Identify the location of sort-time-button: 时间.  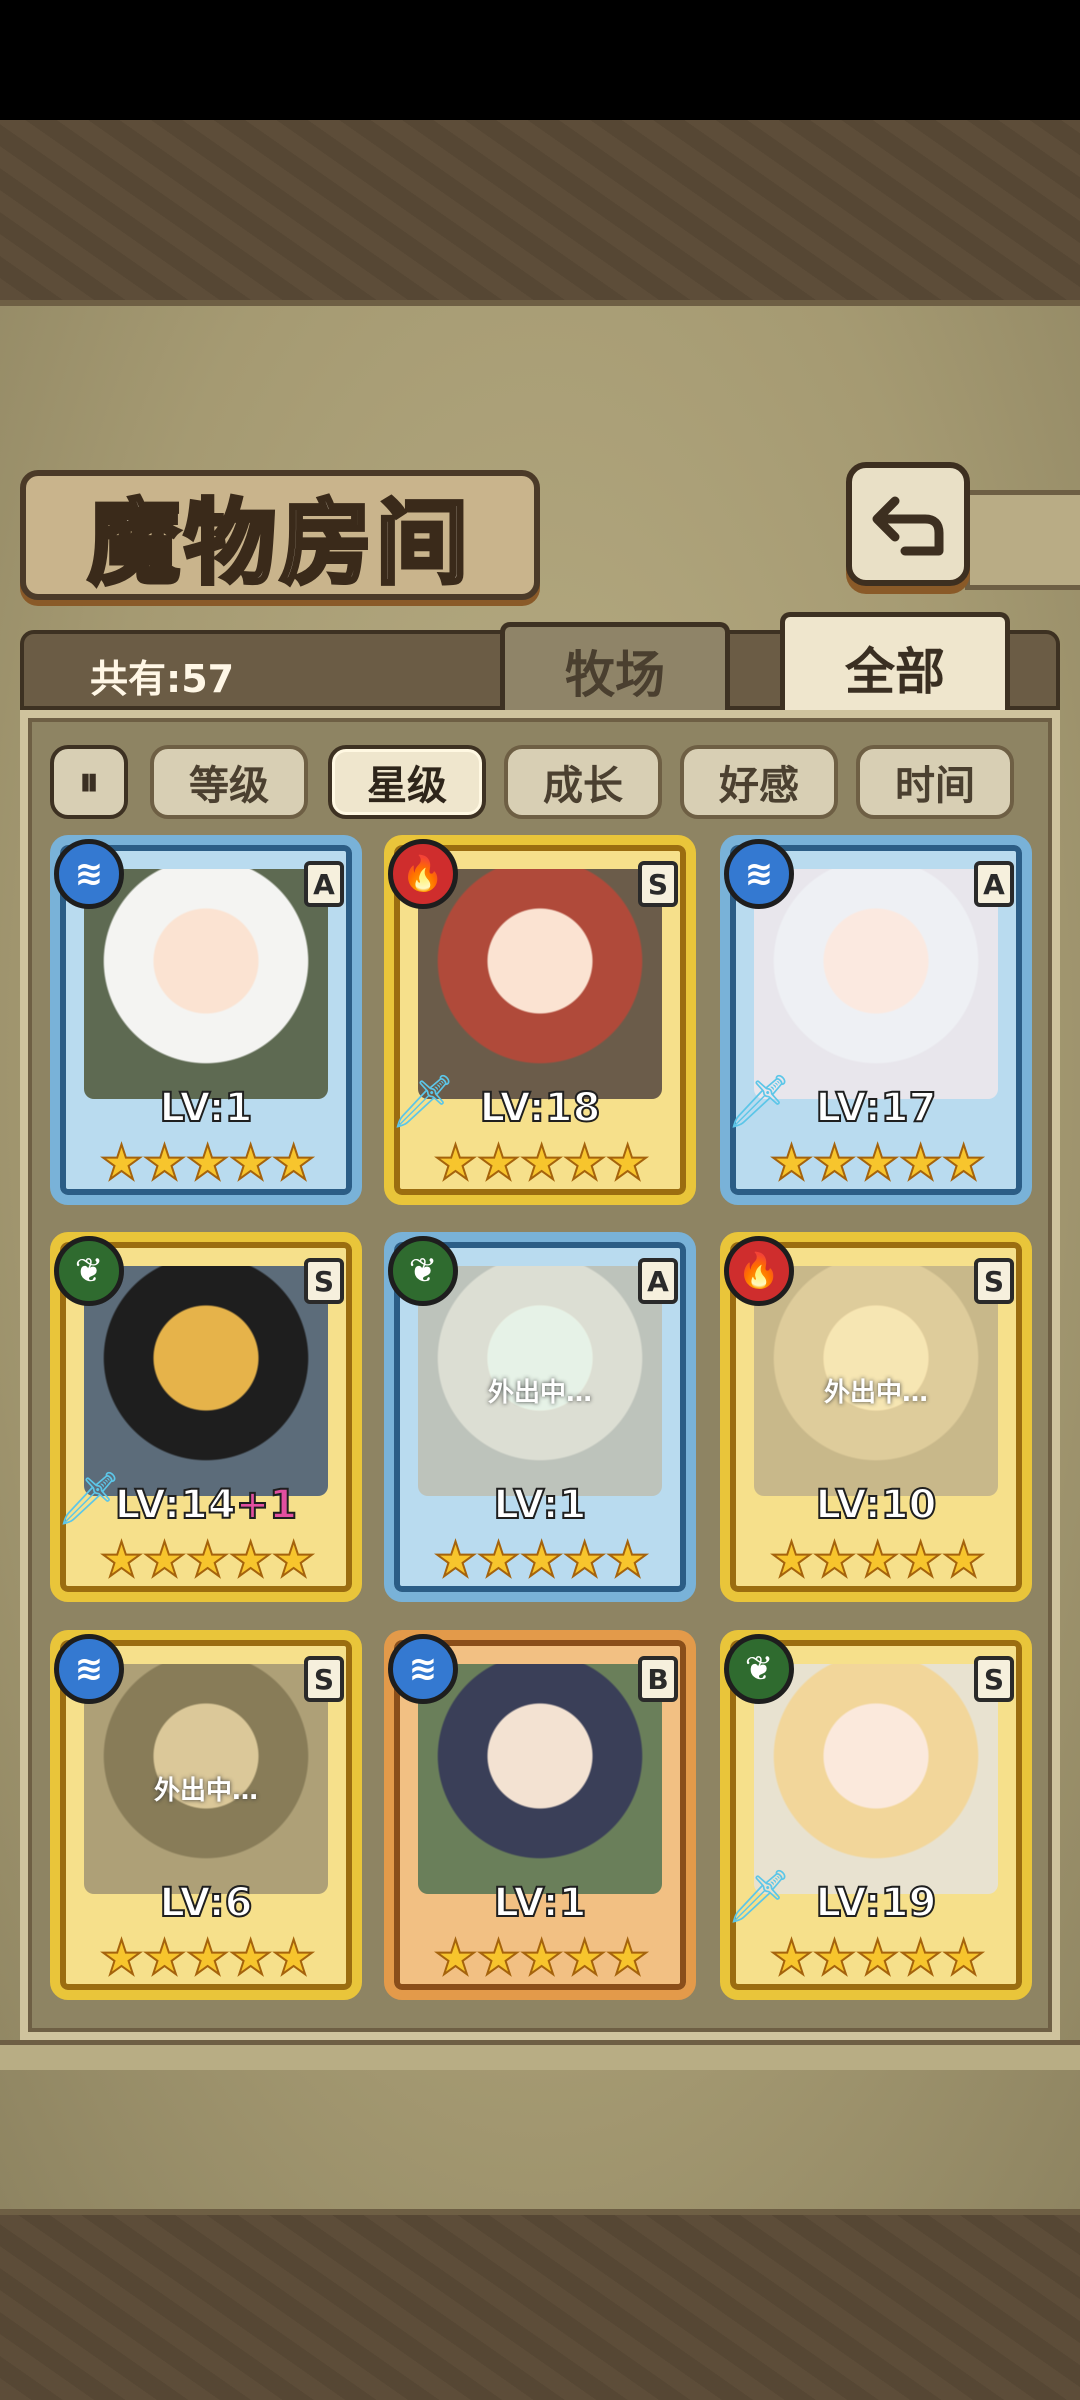
(935, 782).